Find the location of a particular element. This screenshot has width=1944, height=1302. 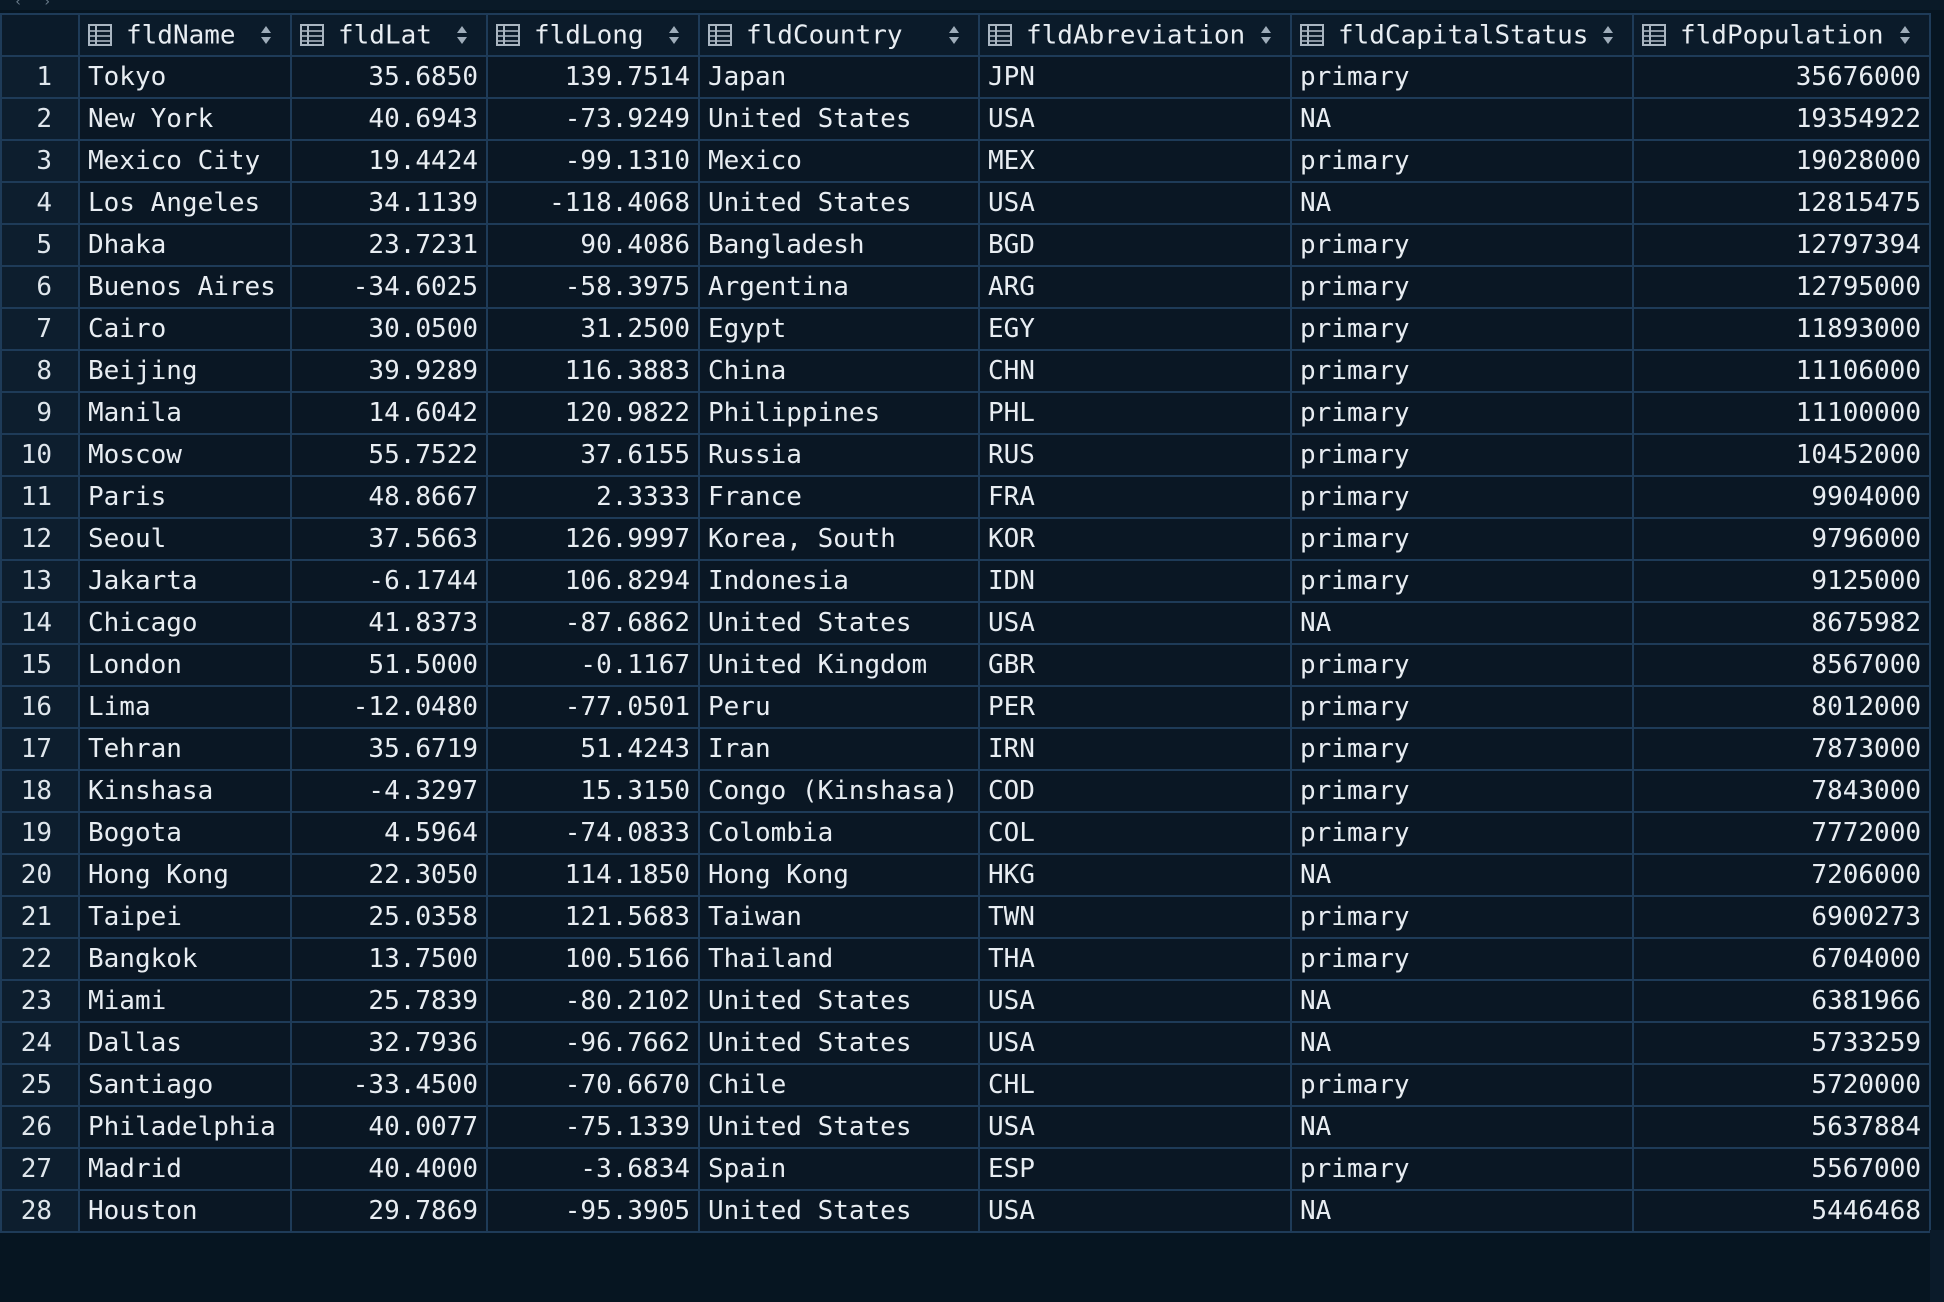

cell-fldLat: -4.3297 is located at coordinates (389, 791).